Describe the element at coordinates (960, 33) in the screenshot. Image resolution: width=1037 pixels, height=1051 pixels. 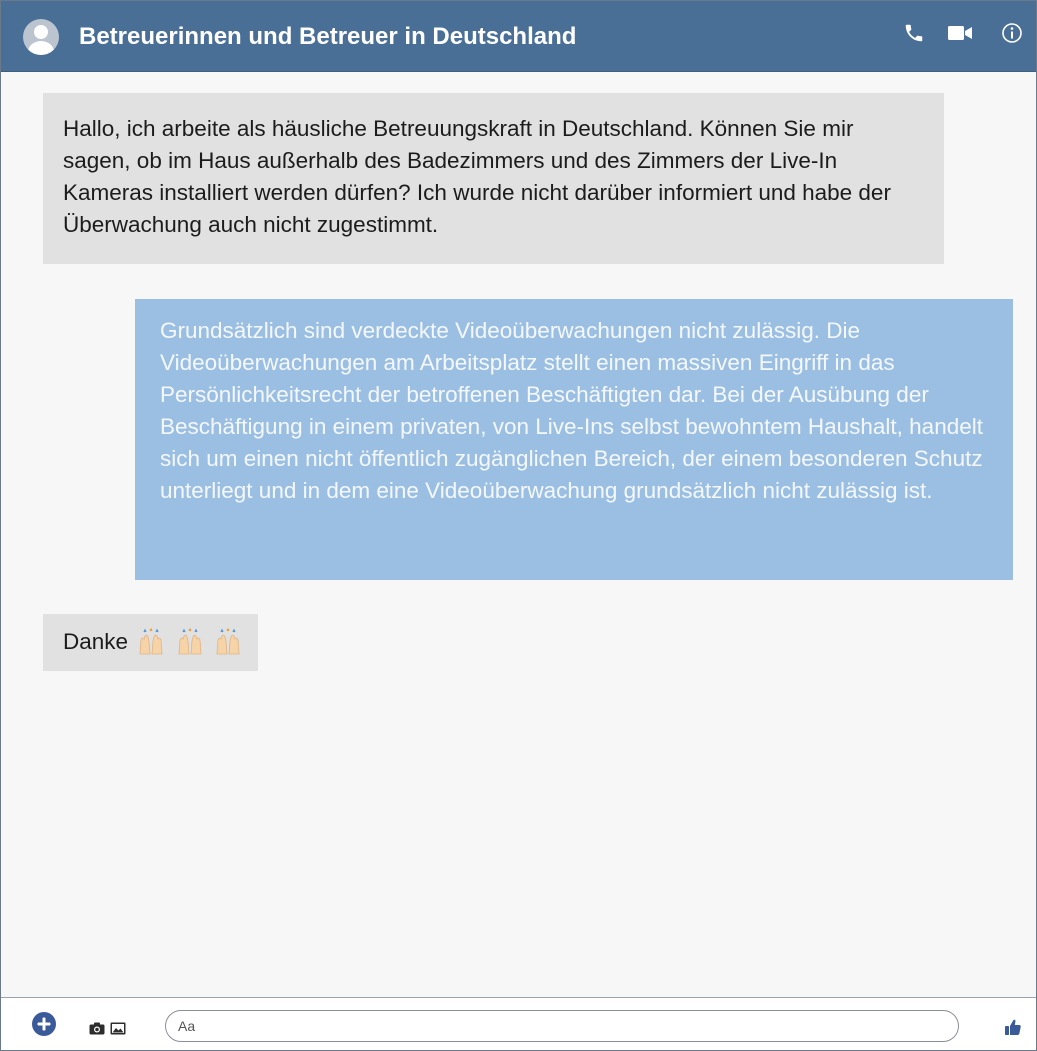
I see `video-icon` at that location.